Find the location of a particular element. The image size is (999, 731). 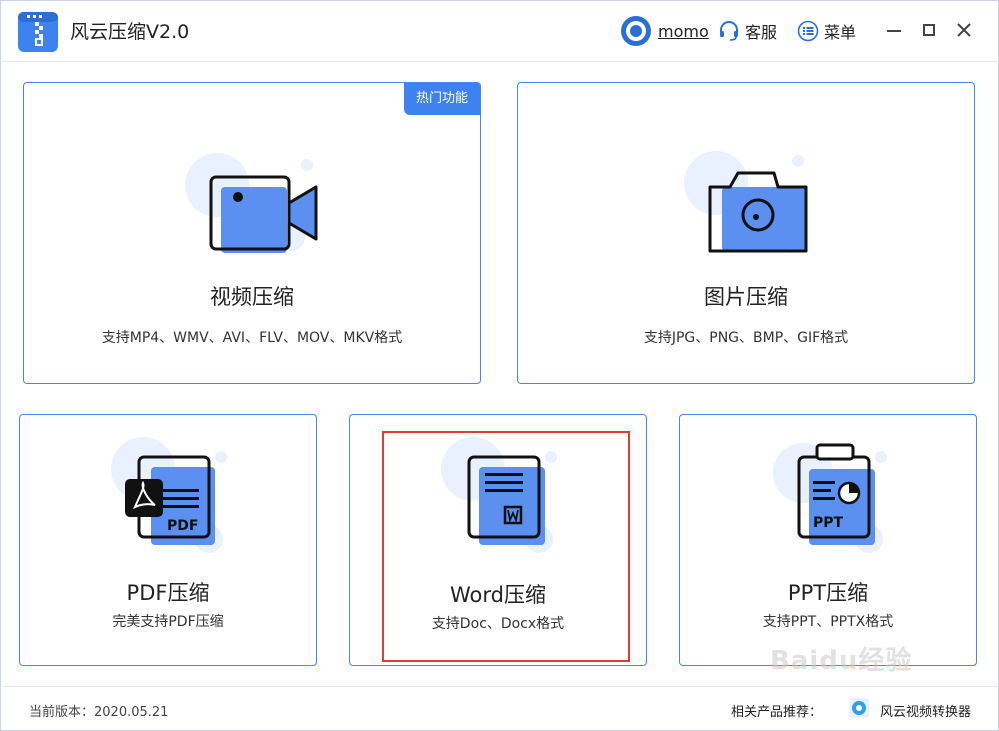

username-link: momo is located at coordinates (683, 31).